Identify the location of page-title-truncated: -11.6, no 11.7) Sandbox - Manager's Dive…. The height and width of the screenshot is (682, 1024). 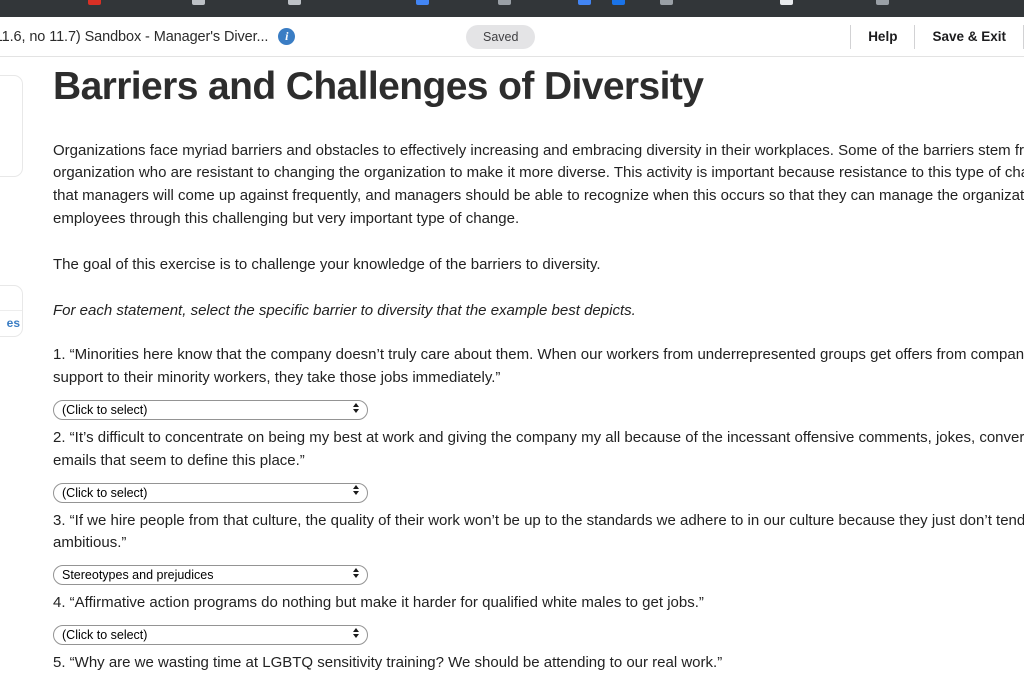
(134, 36).